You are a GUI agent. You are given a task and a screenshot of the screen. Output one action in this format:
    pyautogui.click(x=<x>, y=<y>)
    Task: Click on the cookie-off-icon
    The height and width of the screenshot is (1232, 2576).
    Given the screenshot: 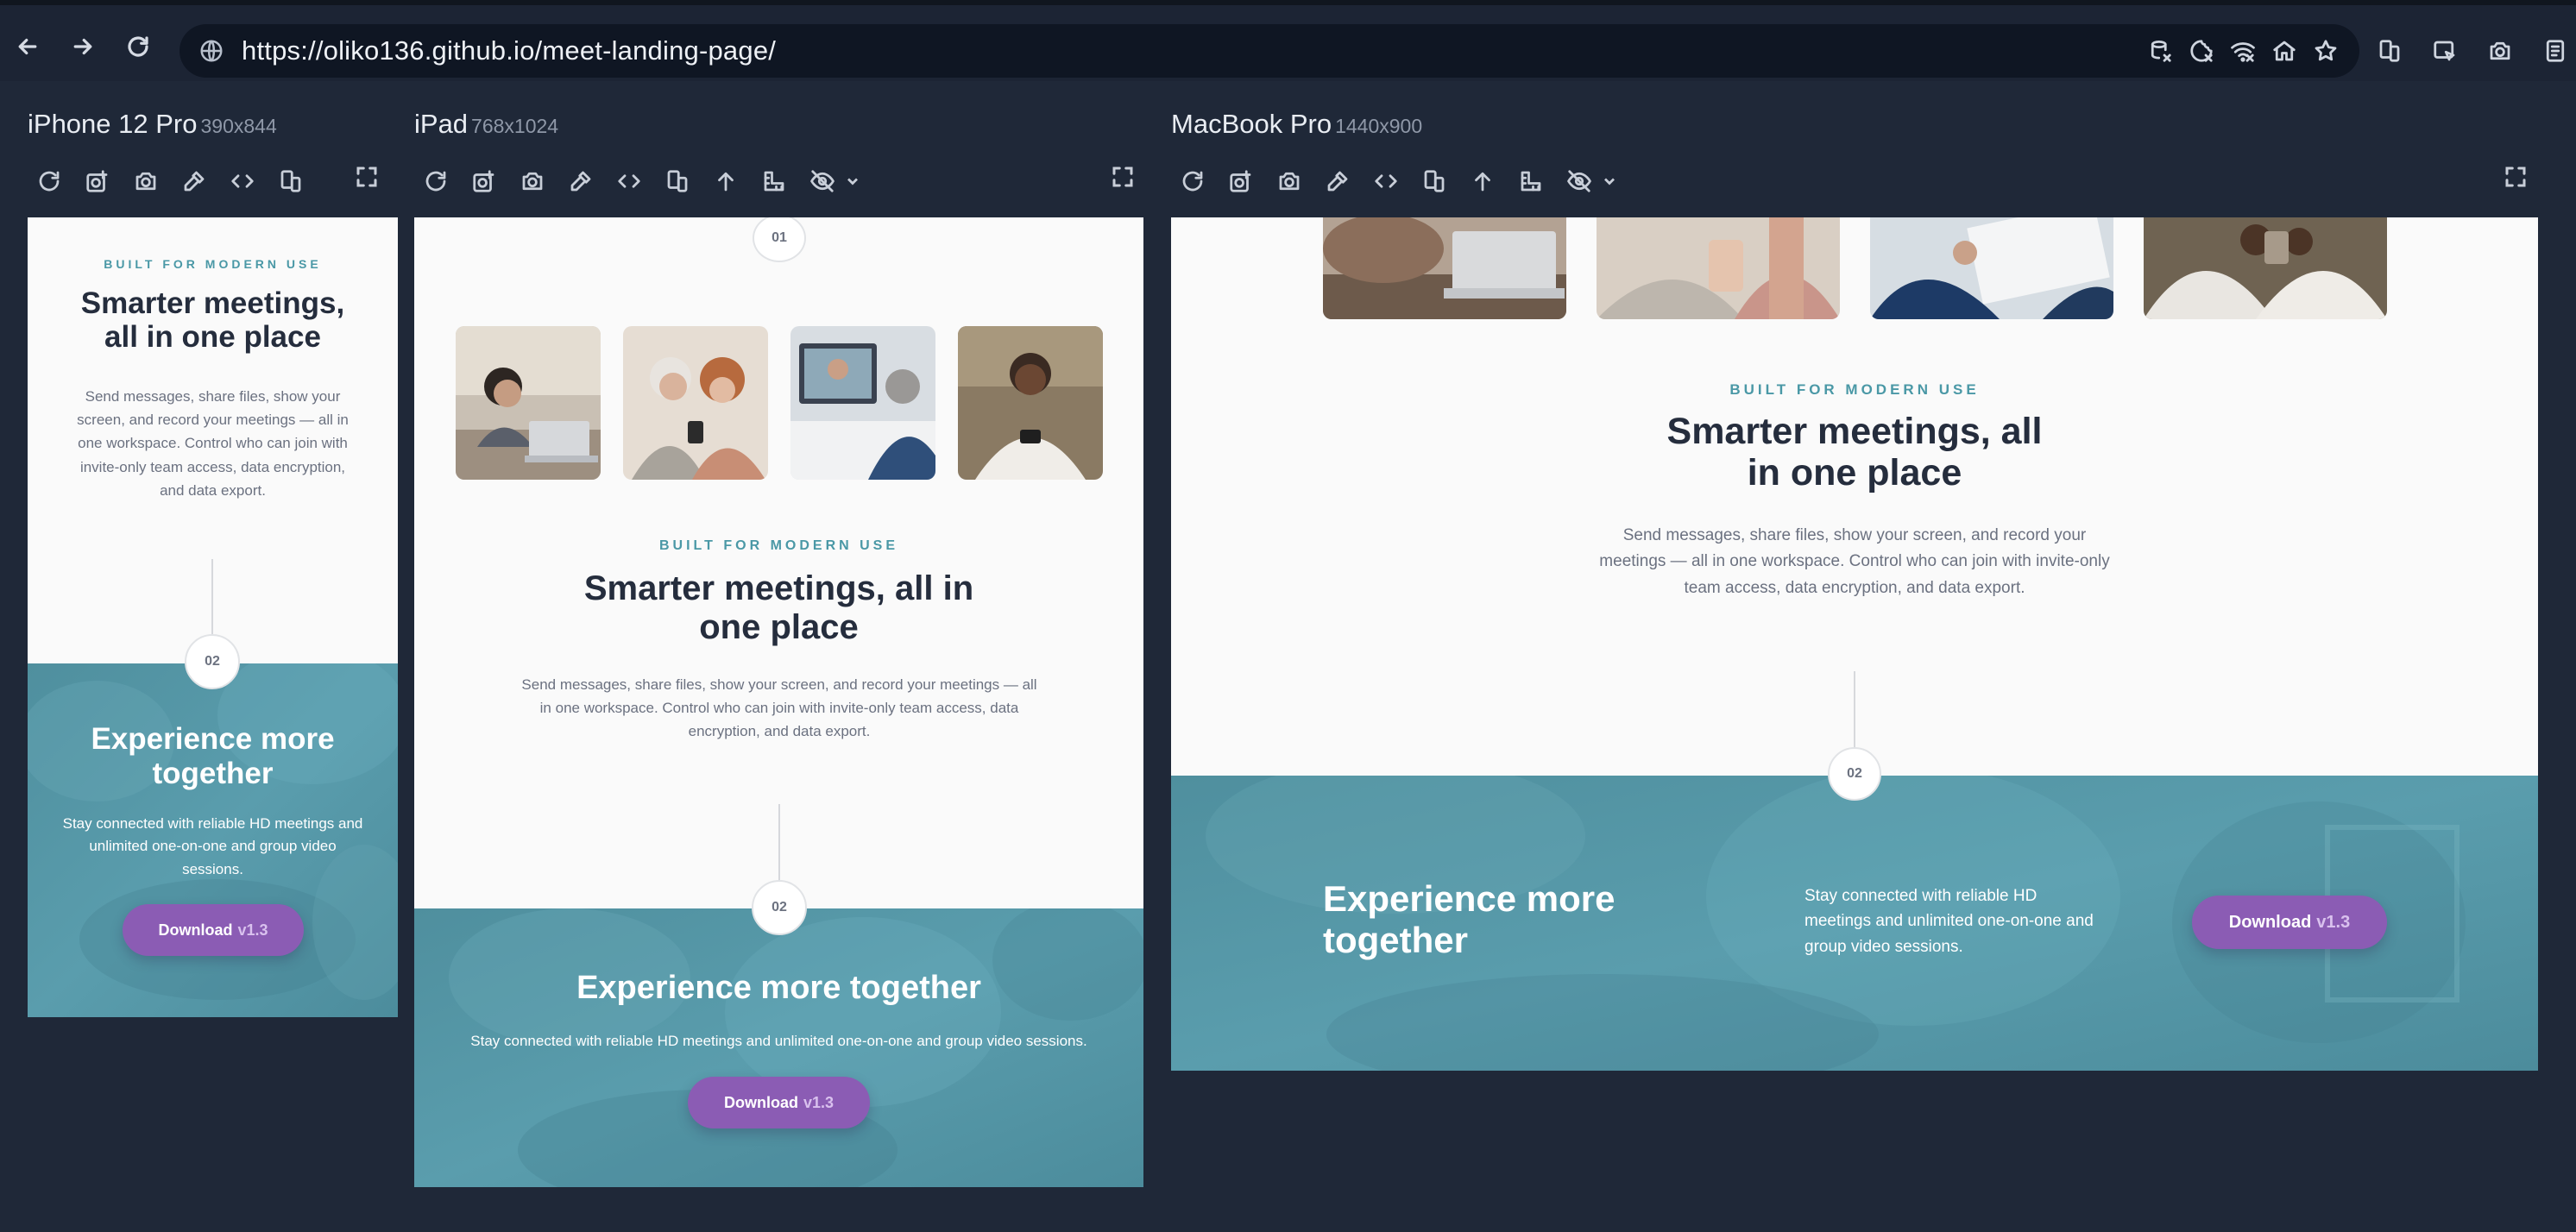 What is the action you would take?
    pyautogui.click(x=2201, y=51)
    